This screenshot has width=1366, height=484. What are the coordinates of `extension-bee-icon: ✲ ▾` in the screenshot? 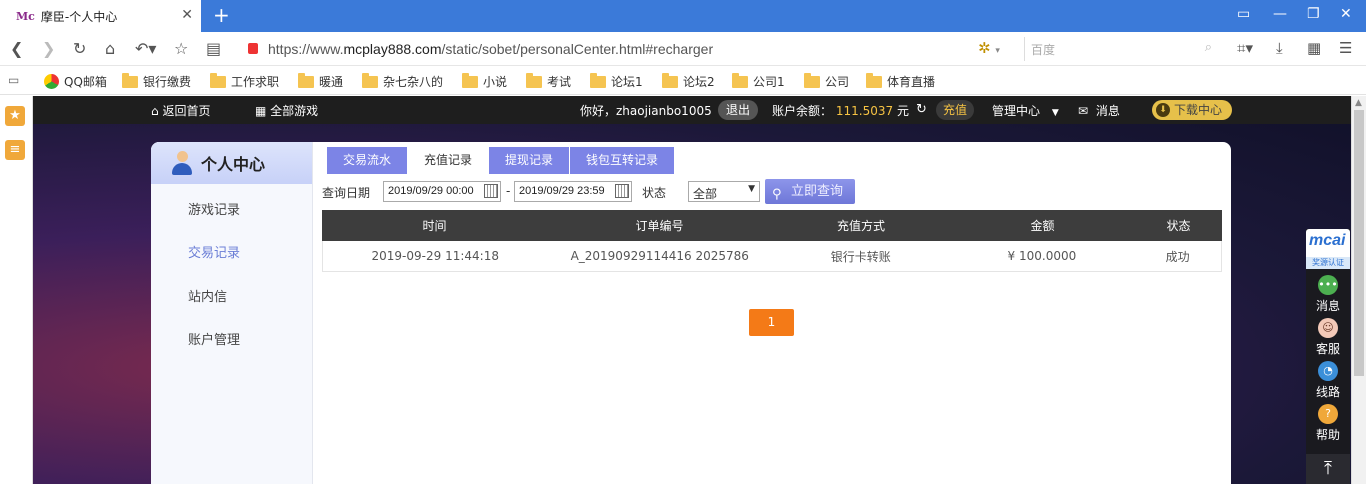 It's located at (989, 48).